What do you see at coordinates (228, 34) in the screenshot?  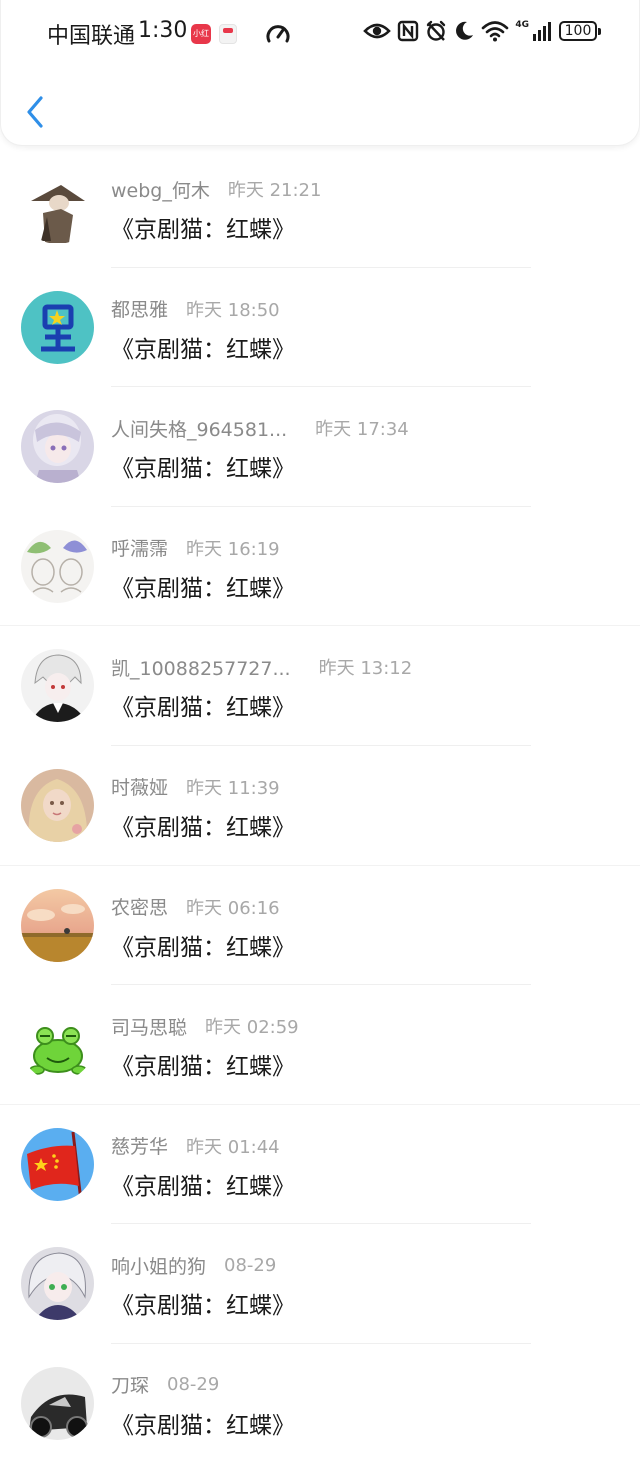 I see `app-notification-icon` at bounding box center [228, 34].